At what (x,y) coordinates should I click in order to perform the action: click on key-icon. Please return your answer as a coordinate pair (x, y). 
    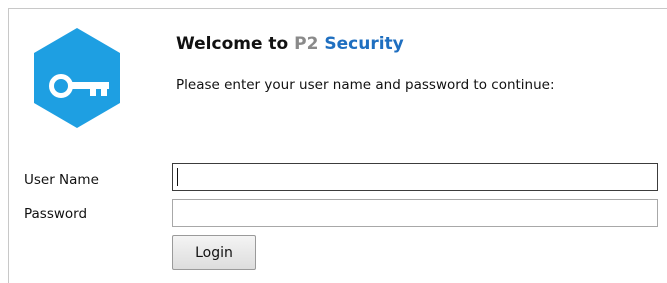
    Looking at the image, I should click on (77, 78).